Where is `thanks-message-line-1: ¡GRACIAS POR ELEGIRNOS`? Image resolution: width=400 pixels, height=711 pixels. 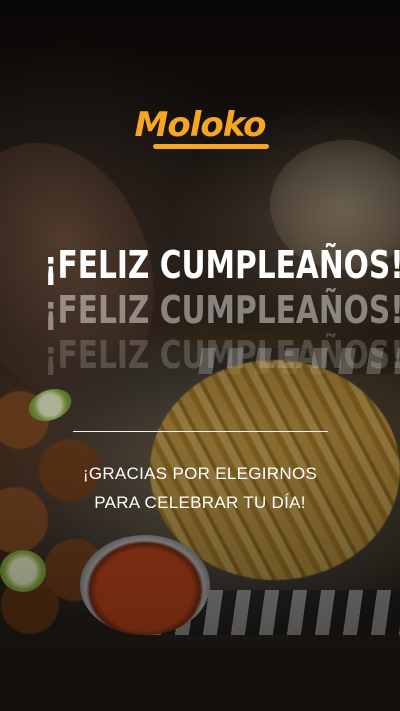 thanks-message-line-1: ¡GRACIAS POR ELEGIRNOS is located at coordinates (200, 473).